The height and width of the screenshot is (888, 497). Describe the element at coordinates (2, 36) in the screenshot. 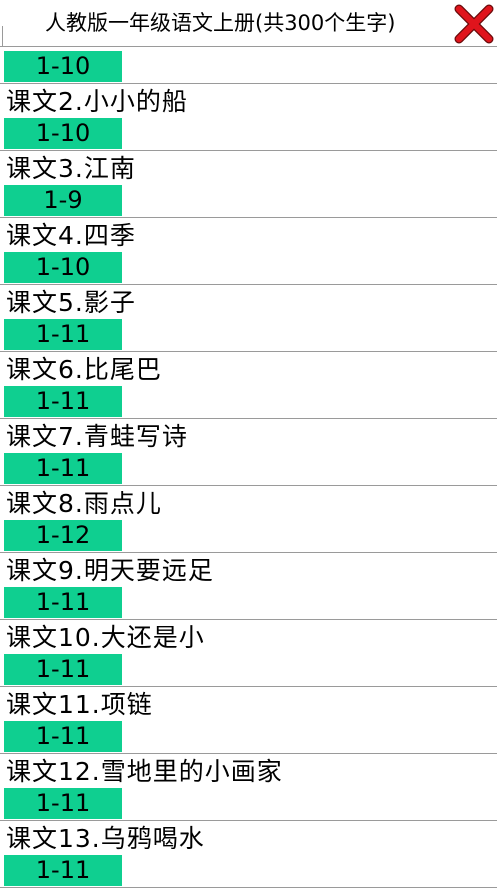

I see `divider` at that location.